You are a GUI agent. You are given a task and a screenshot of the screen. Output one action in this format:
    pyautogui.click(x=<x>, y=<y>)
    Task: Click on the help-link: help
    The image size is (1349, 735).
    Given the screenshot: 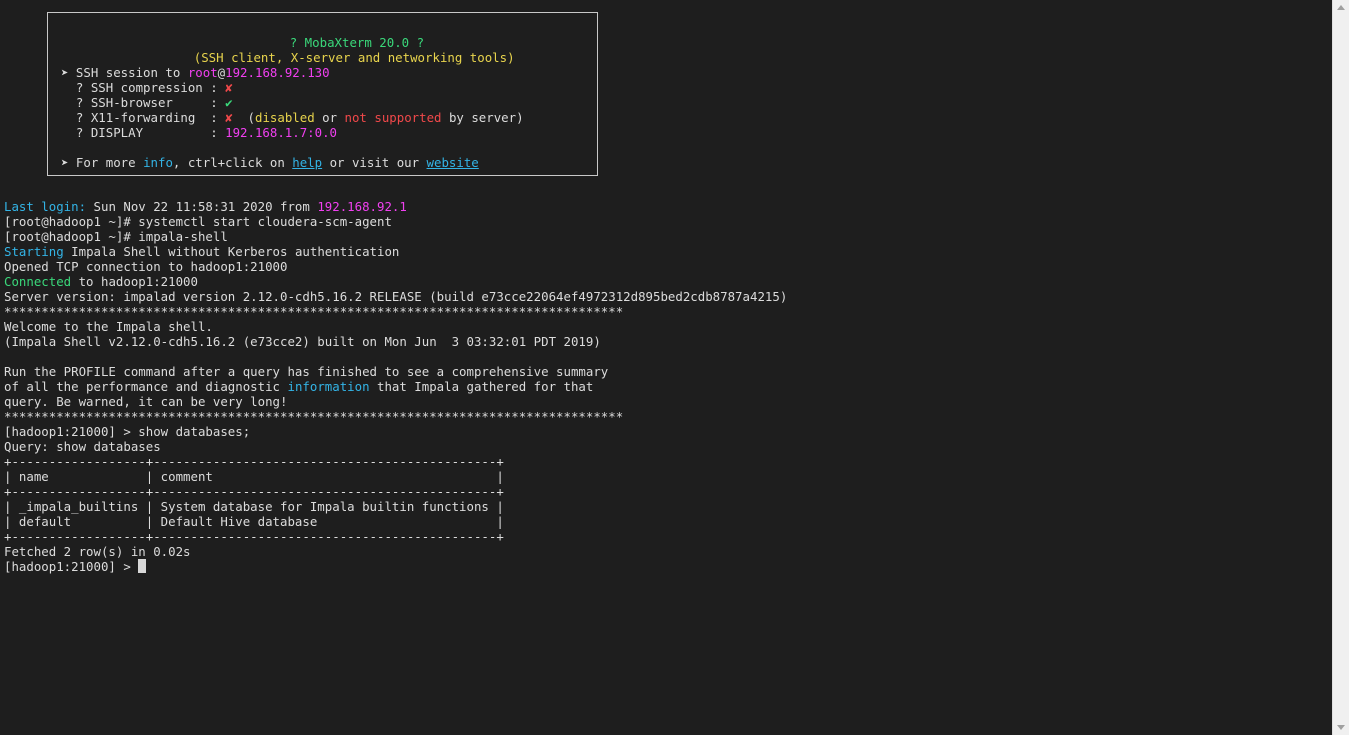 What is the action you would take?
    pyautogui.click(x=307, y=162)
    